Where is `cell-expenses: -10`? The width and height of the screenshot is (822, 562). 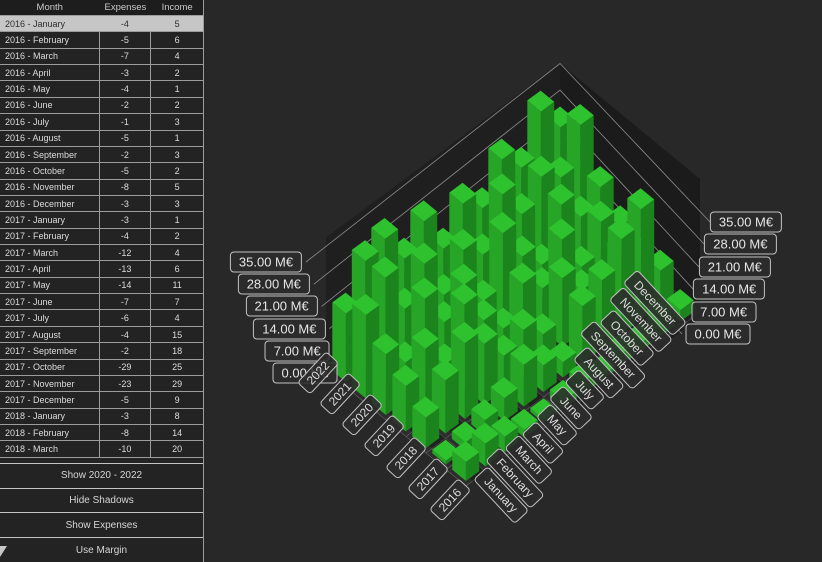
cell-expenses: -10 is located at coordinates (126, 449).